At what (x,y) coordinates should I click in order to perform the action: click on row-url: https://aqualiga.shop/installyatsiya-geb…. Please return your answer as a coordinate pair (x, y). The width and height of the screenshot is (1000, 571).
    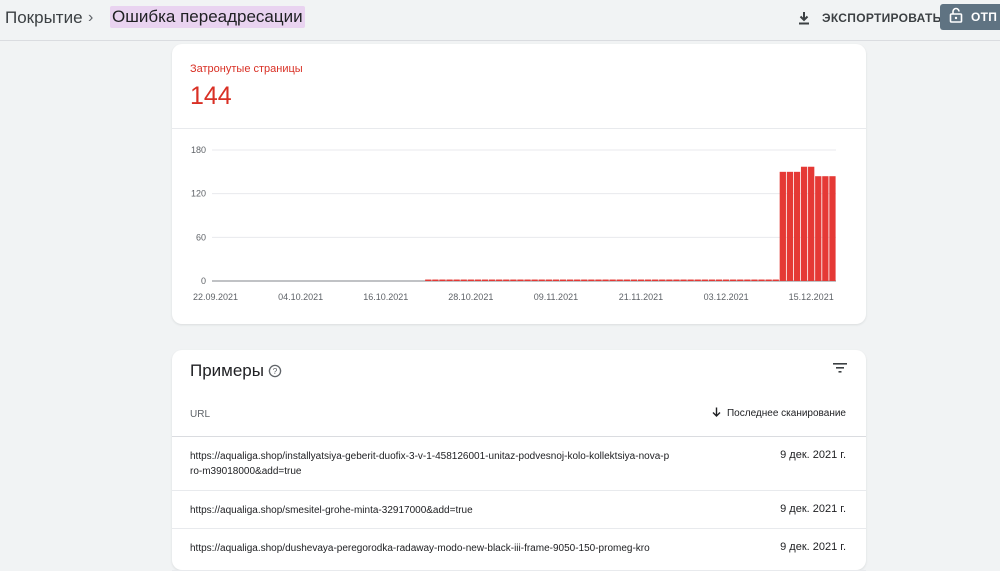
    Looking at the image, I should click on (430, 464).